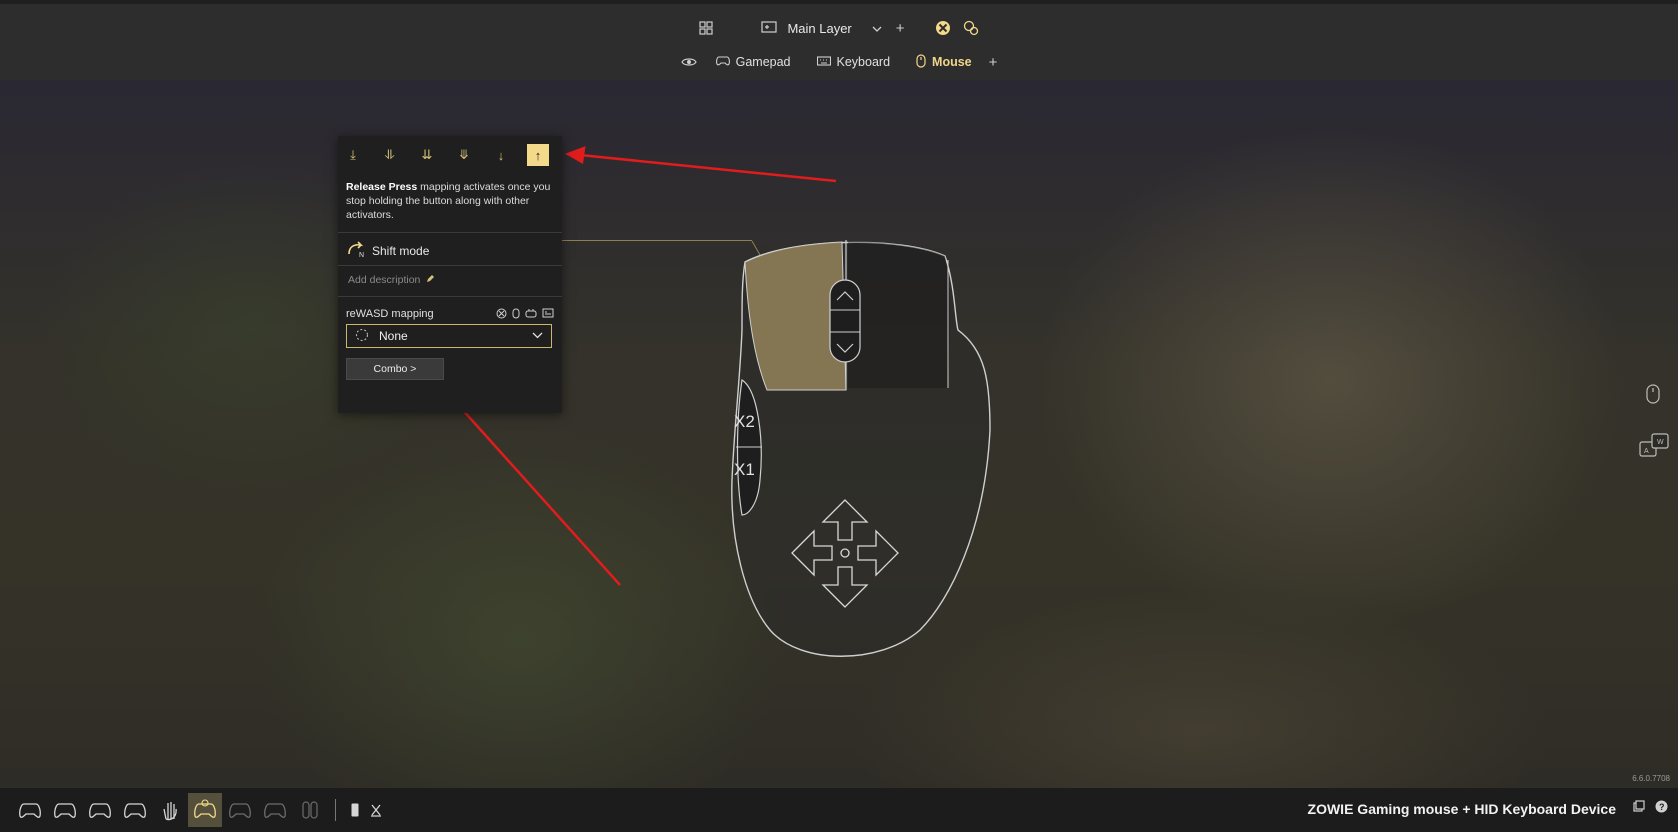 The width and height of the screenshot is (1678, 832). Describe the element at coordinates (205, 810) in the screenshot. I see `mouse-keyboard-combo-icon` at that location.